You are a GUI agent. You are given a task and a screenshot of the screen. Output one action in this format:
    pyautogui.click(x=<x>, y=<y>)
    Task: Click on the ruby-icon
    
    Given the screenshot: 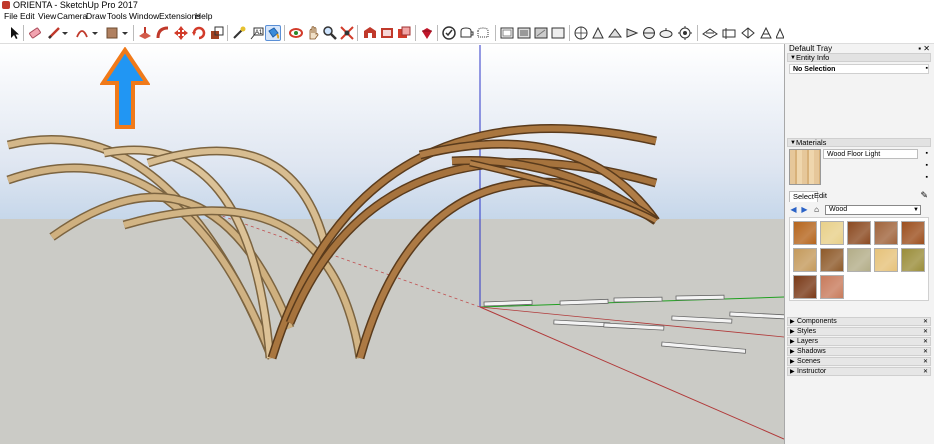 What is the action you would take?
    pyautogui.click(x=427, y=33)
    